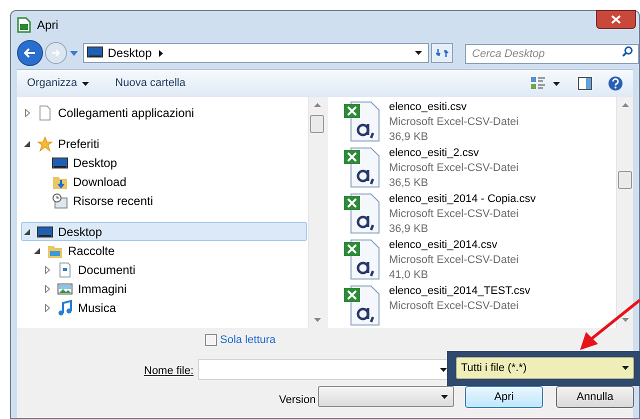 The image size is (640, 419). What do you see at coordinates (88, 288) in the screenshot?
I see `navigation-item: Immagini` at bounding box center [88, 288].